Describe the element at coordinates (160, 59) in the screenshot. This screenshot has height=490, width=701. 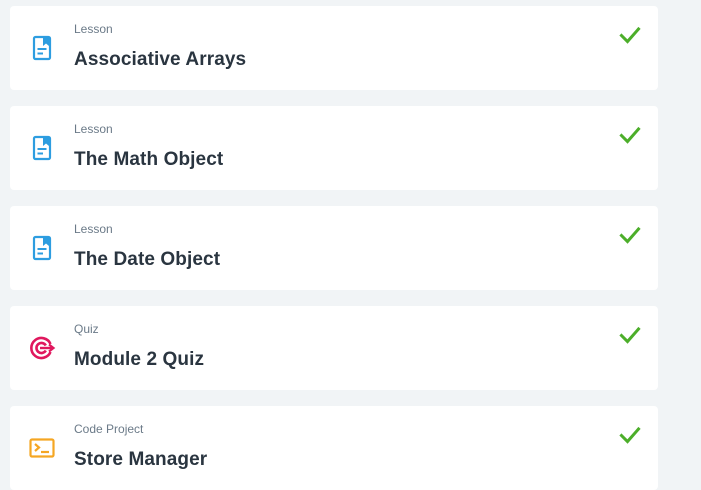
I see `item-title: Associative Arrays` at that location.